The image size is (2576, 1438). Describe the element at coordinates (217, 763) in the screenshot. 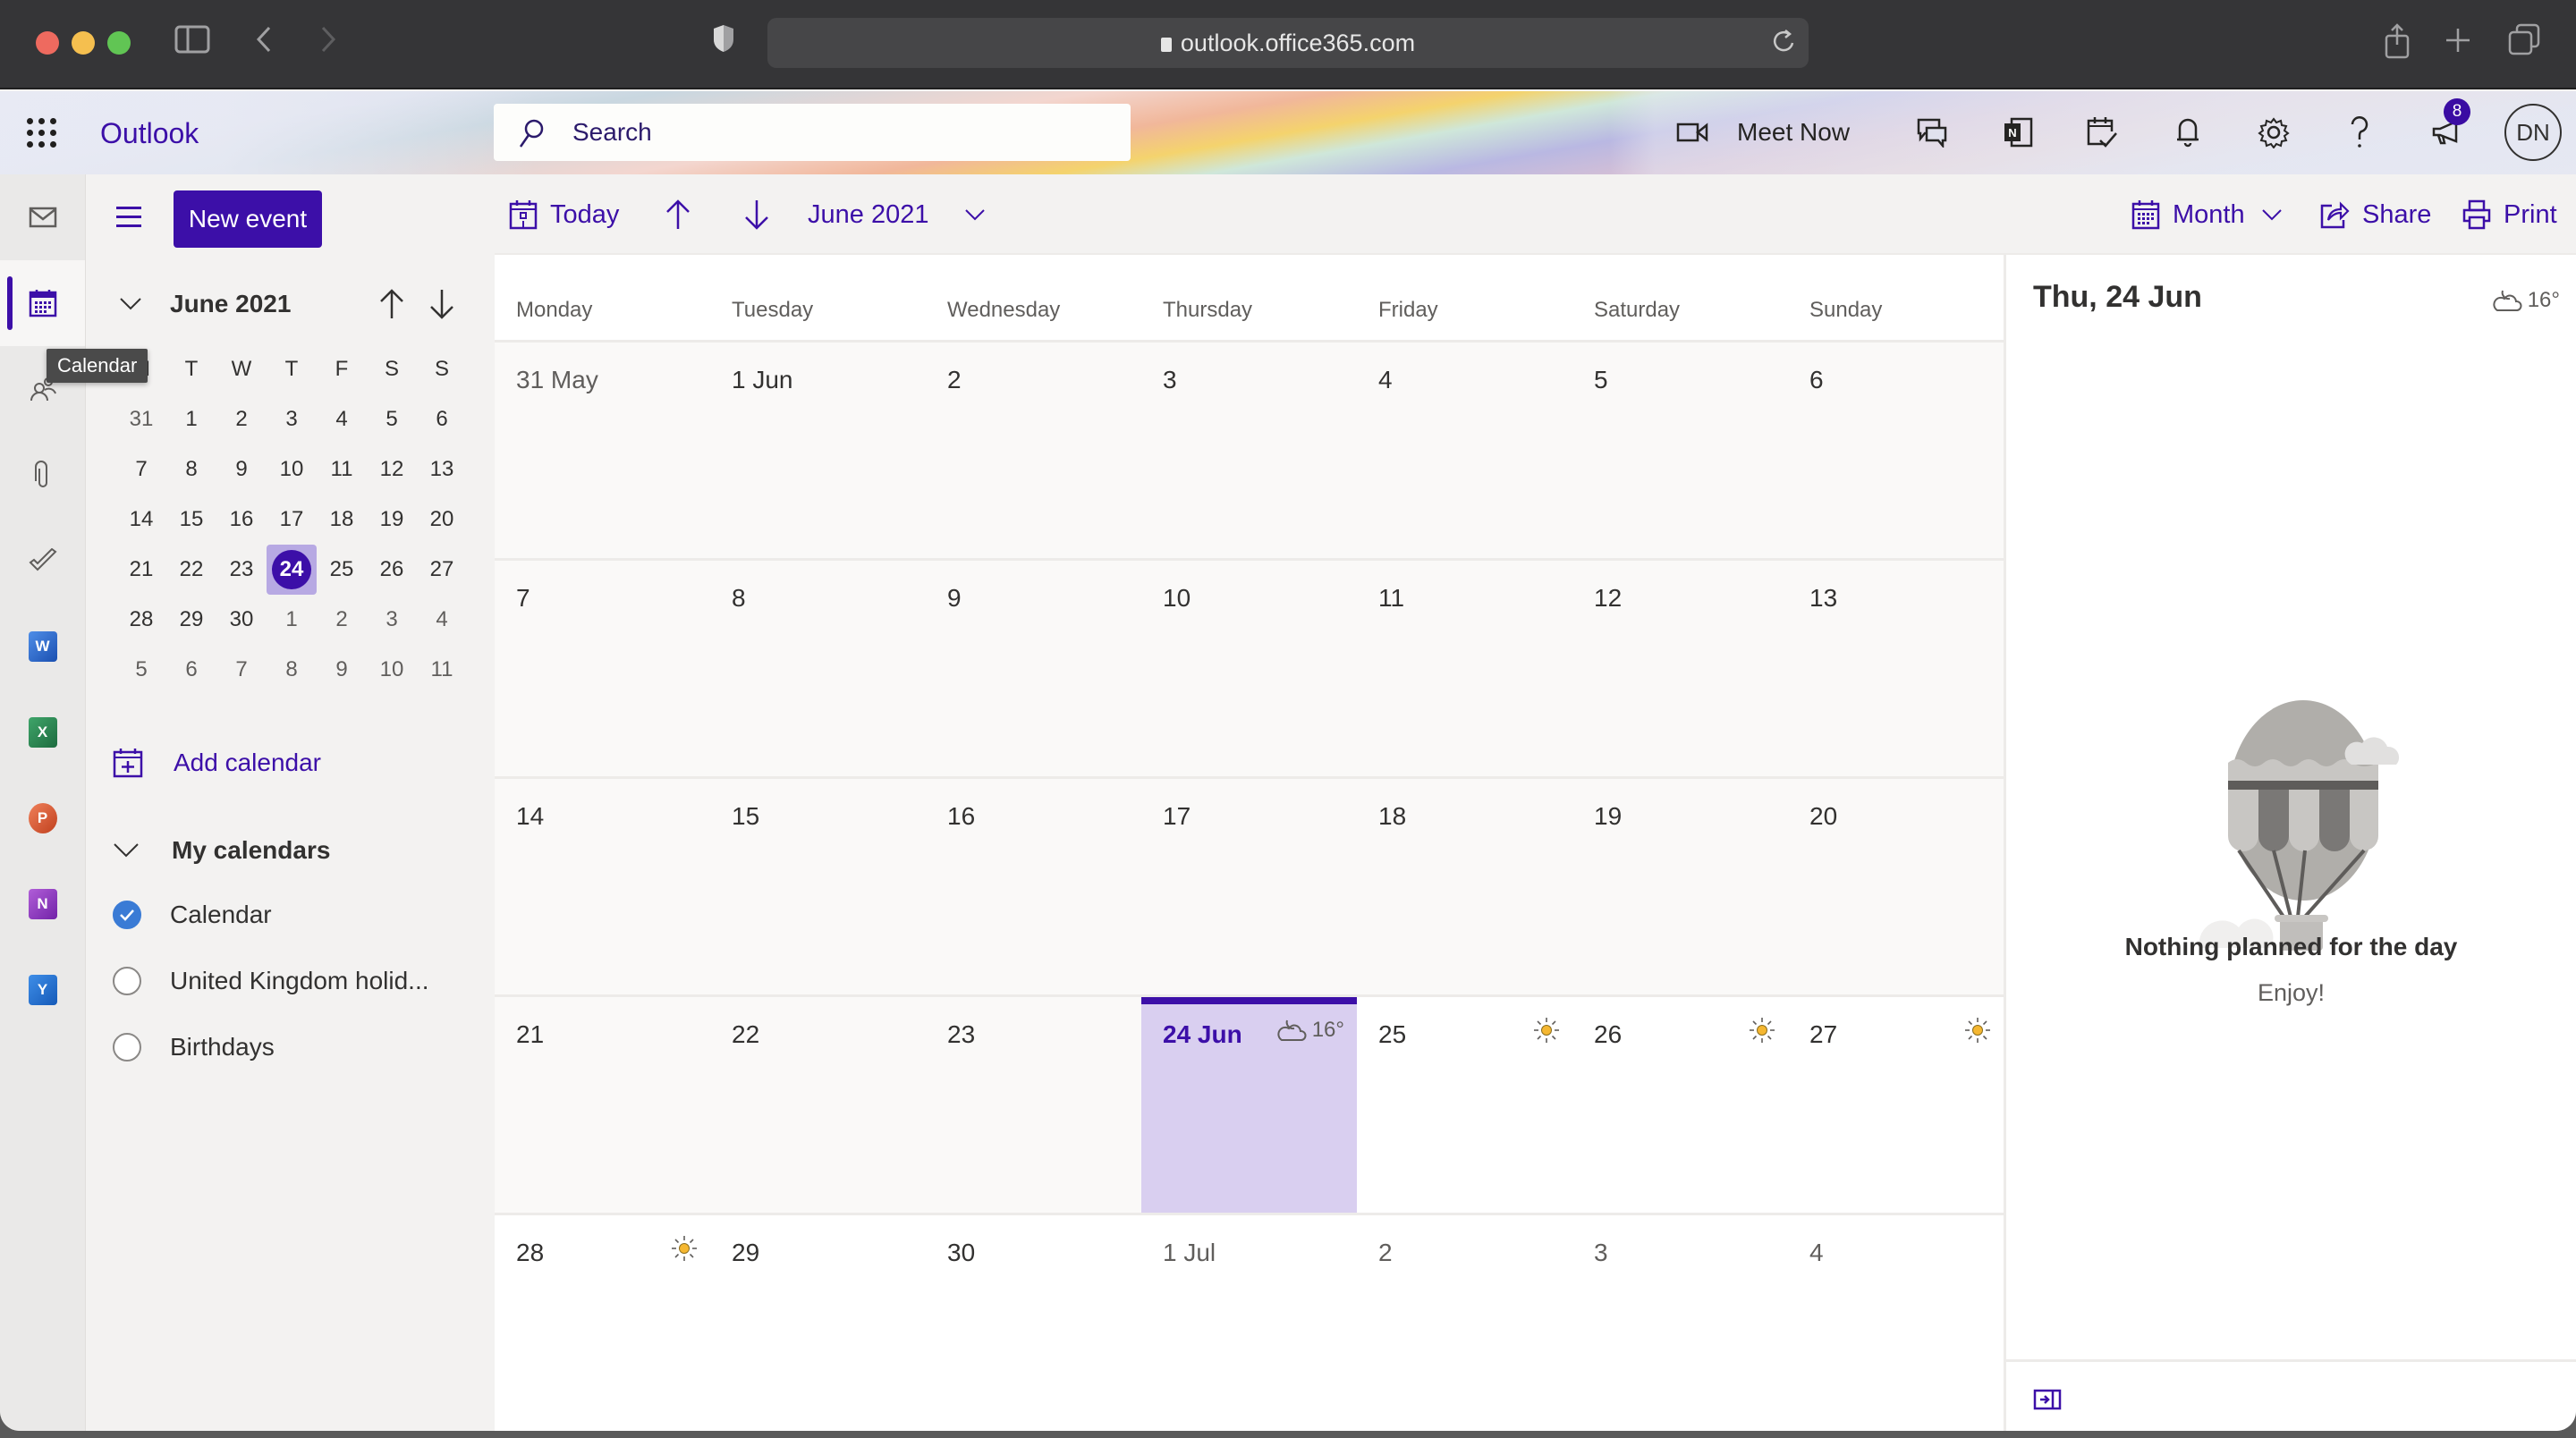

I see `add-calendar-button: Add calendar` at that location.